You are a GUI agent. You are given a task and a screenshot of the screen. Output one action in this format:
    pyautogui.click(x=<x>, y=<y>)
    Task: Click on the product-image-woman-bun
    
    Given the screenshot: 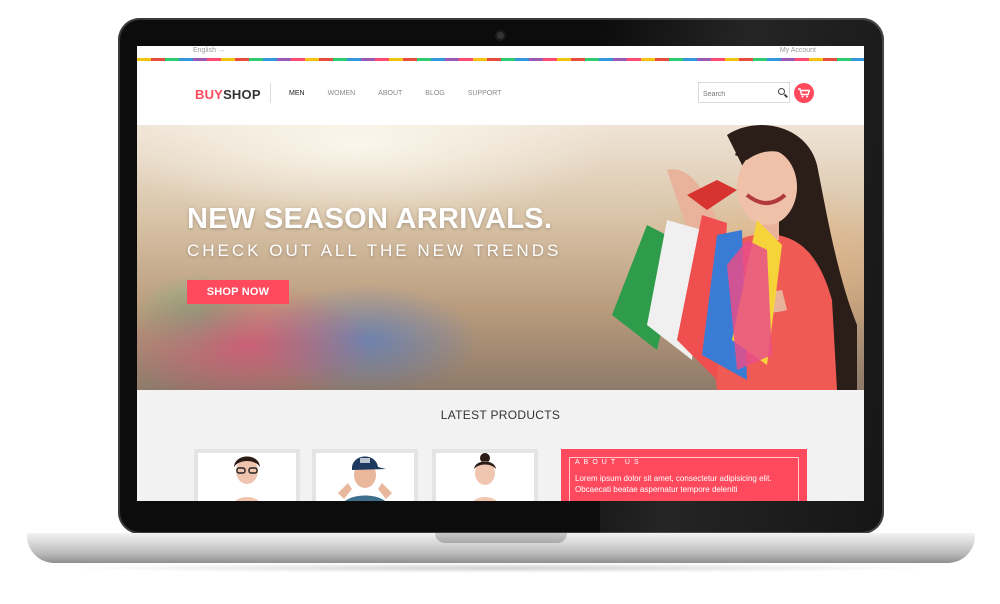 What is the action you would take?
    pyautogui.click(x=485, y=477)
    